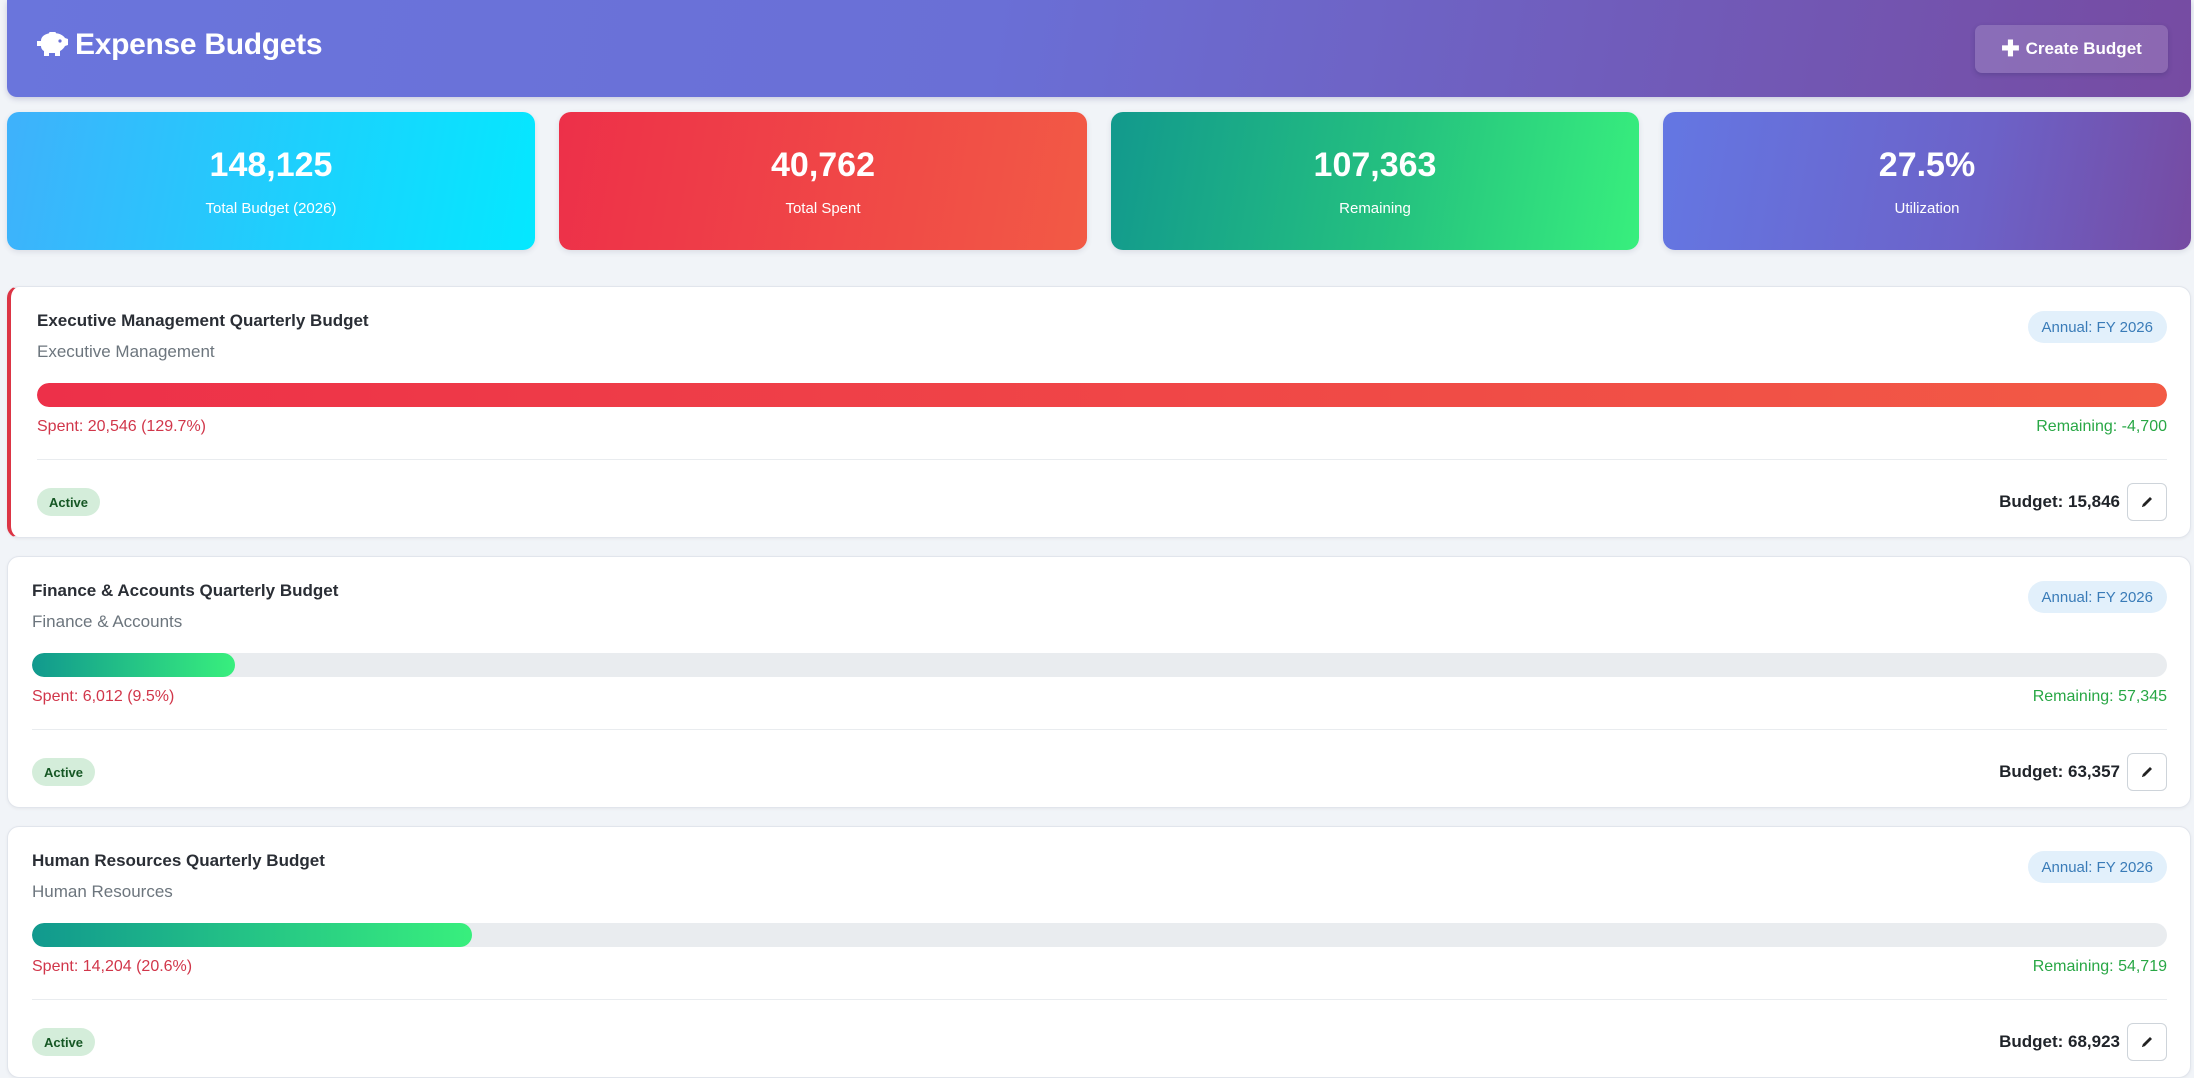 The height and width of the screenshot is (1078, 2194). What do you see at coordinates (2083, 48) in the screenshot?
I see `create-budget-label: Create Budget` at bounding box center [2083, 48].